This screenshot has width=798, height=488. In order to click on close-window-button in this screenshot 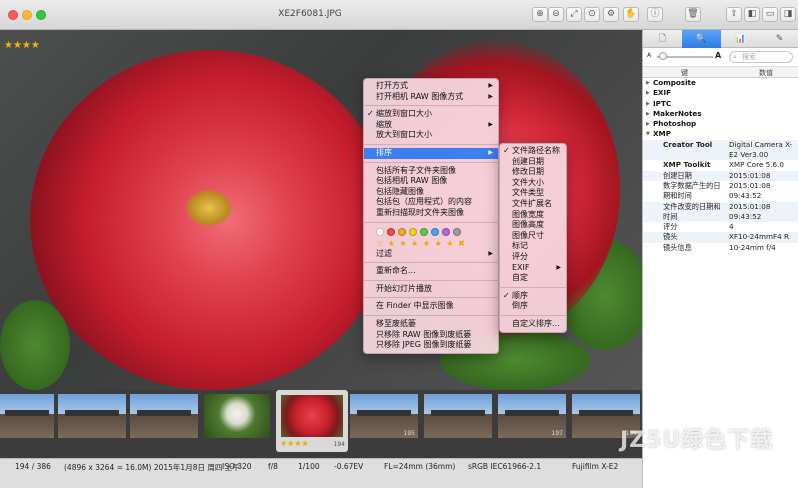, I will do `click(13, 15)`.